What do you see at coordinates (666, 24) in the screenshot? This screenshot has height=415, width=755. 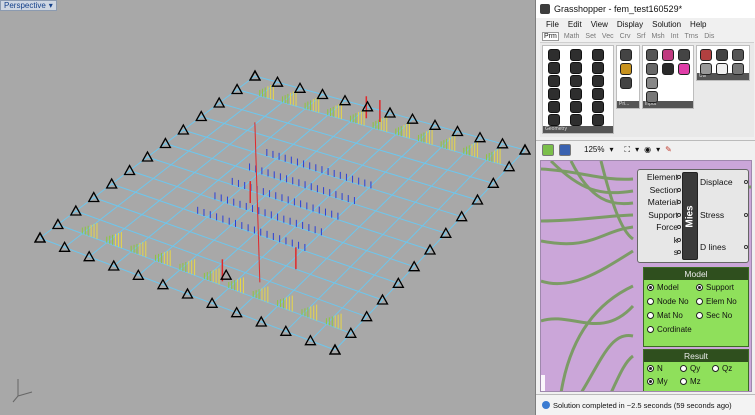 I see `menu-item: Solution` at bounding box center [666, 24].